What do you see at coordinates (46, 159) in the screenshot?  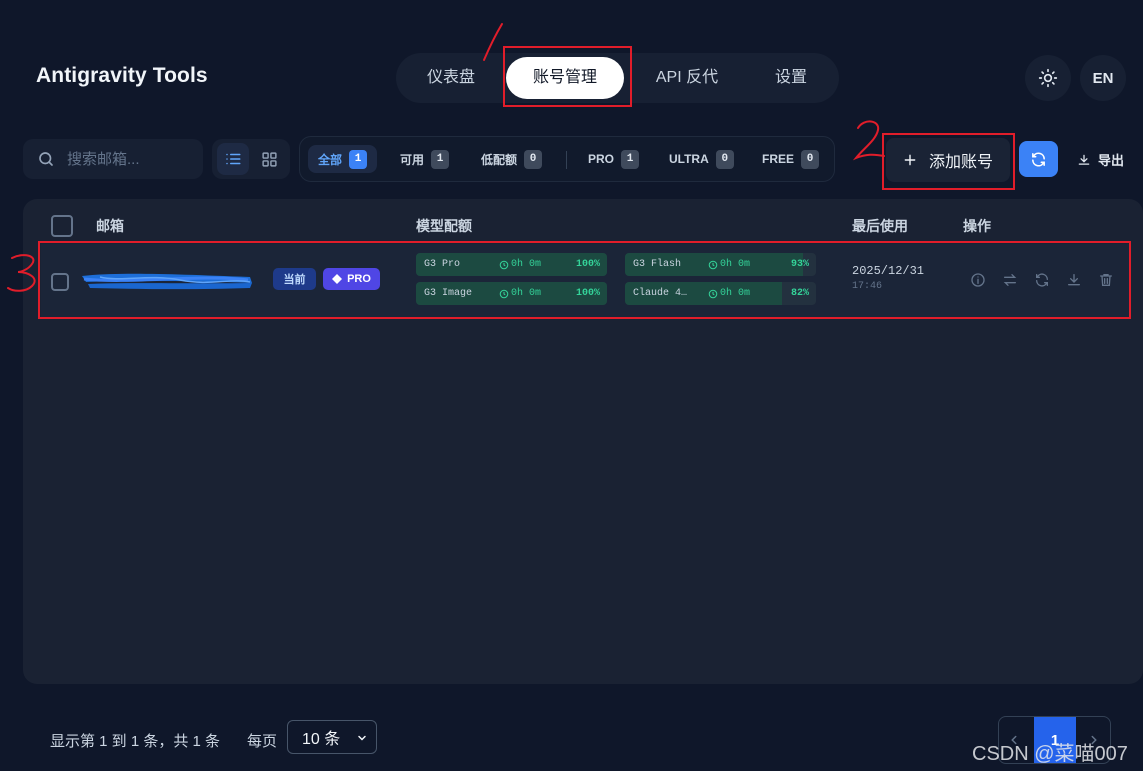 I see `search-icon` at bounding box center [46, 159].